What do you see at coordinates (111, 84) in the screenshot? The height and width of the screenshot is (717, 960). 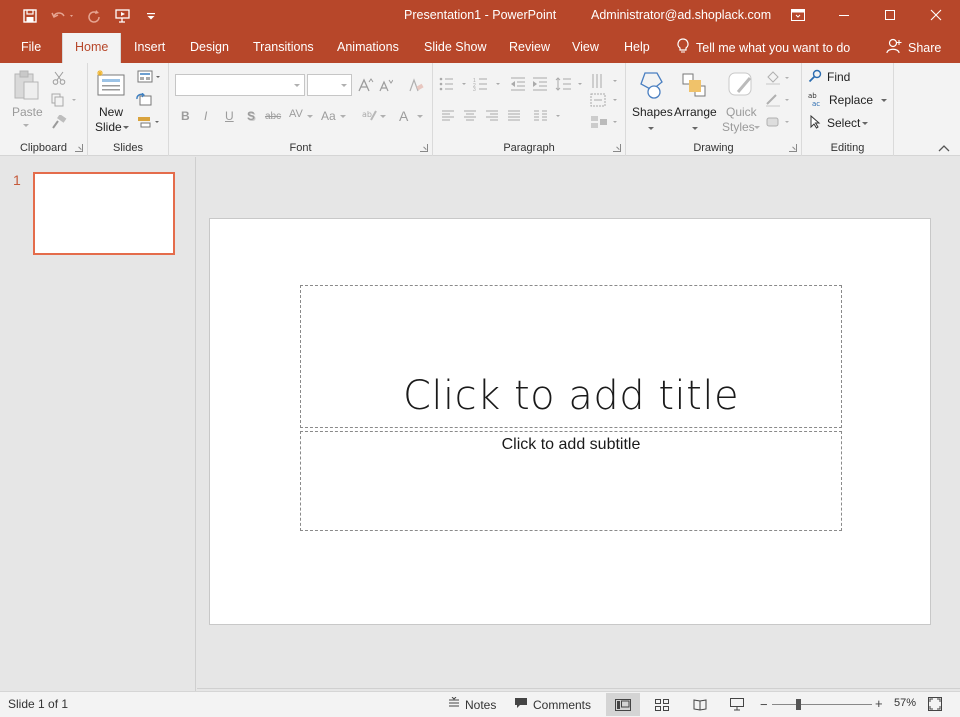 I see `new-slide-icon` at bounding box center [111, 84].